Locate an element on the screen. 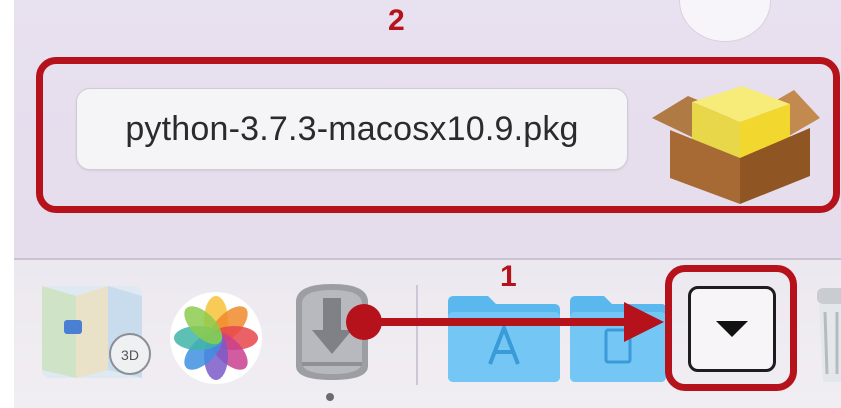  filename-text: python-3.7.3-macosx10.9.pkg is located at coordinates (352, 128).